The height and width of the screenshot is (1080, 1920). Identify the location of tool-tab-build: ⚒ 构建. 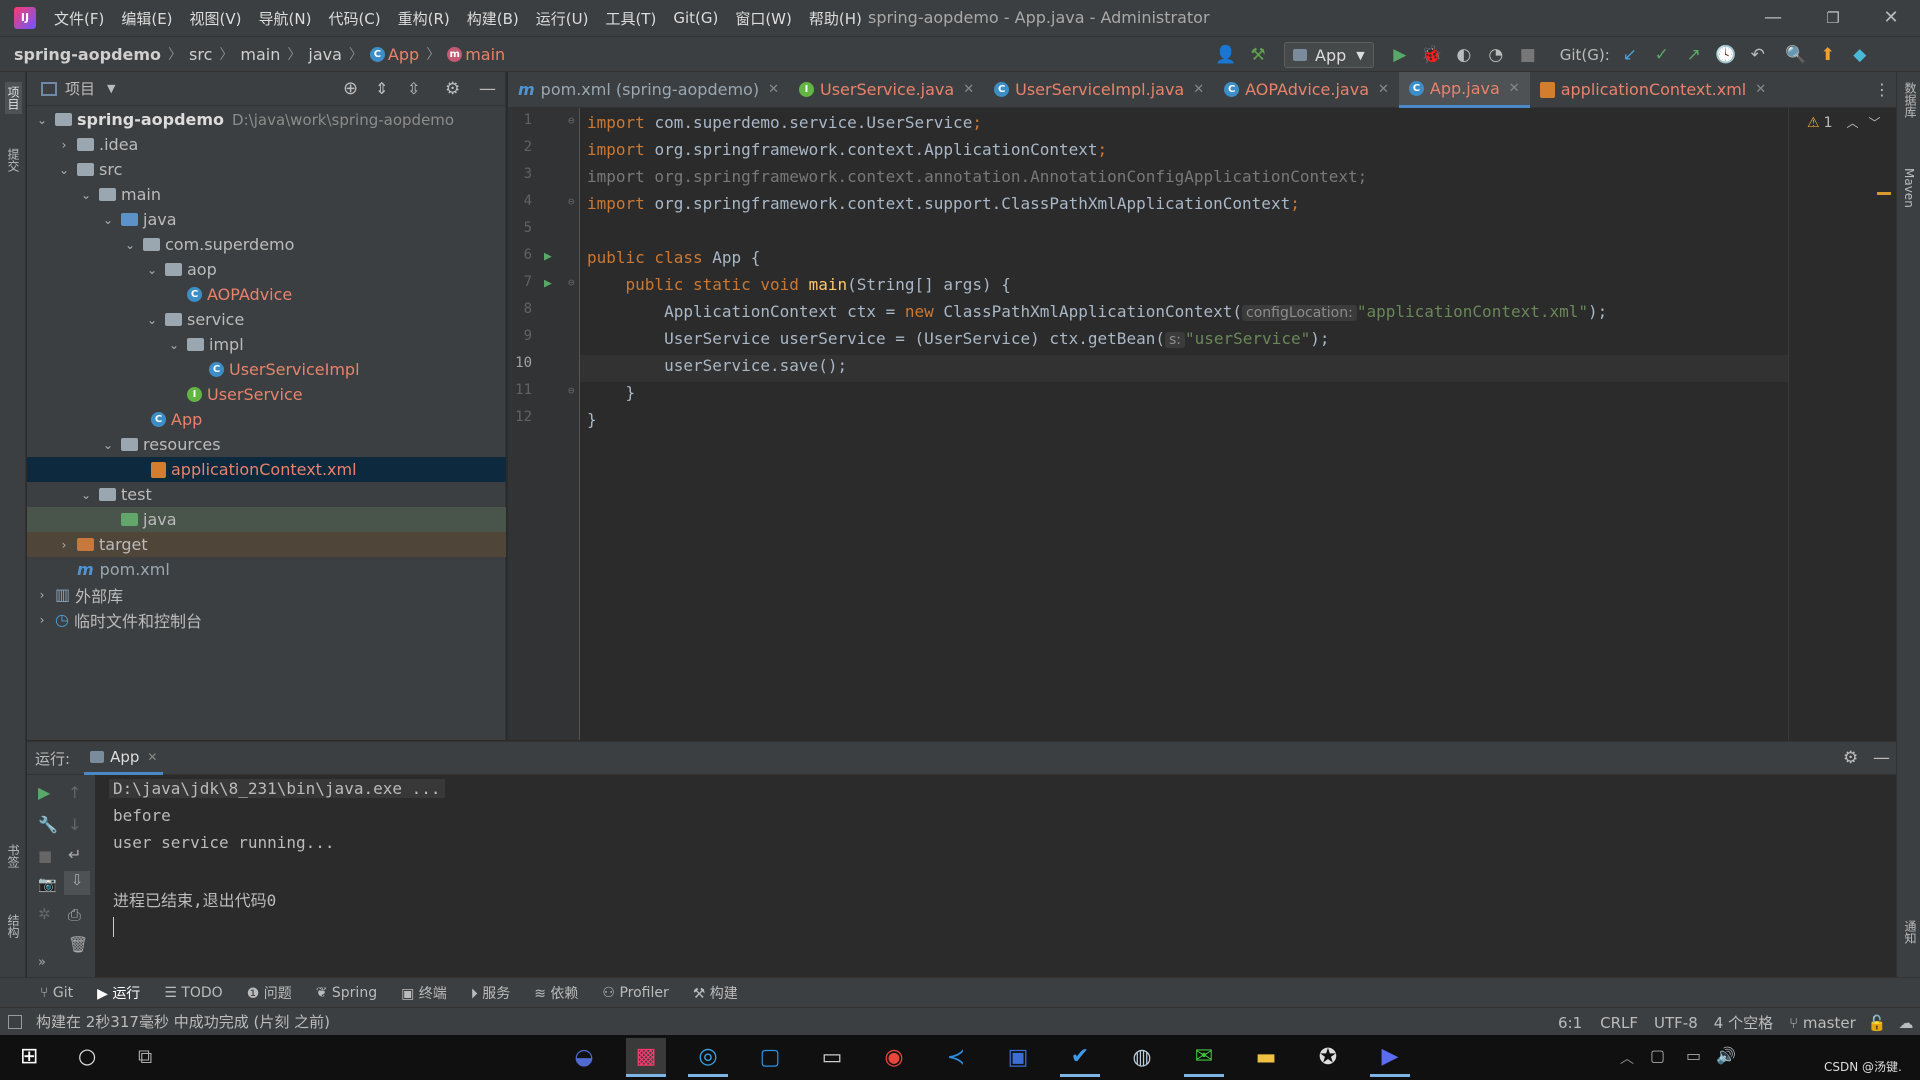
(715, 993).